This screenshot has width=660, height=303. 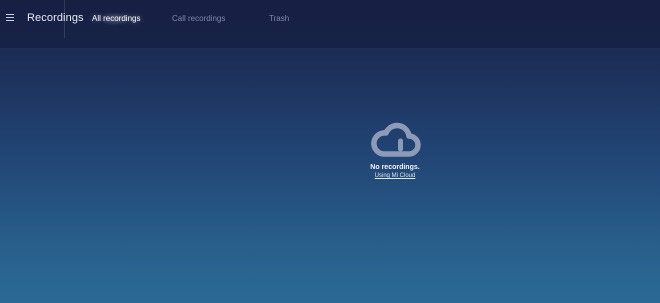 I want to click on tab-trash: Trash, so click(x=279, y=18).